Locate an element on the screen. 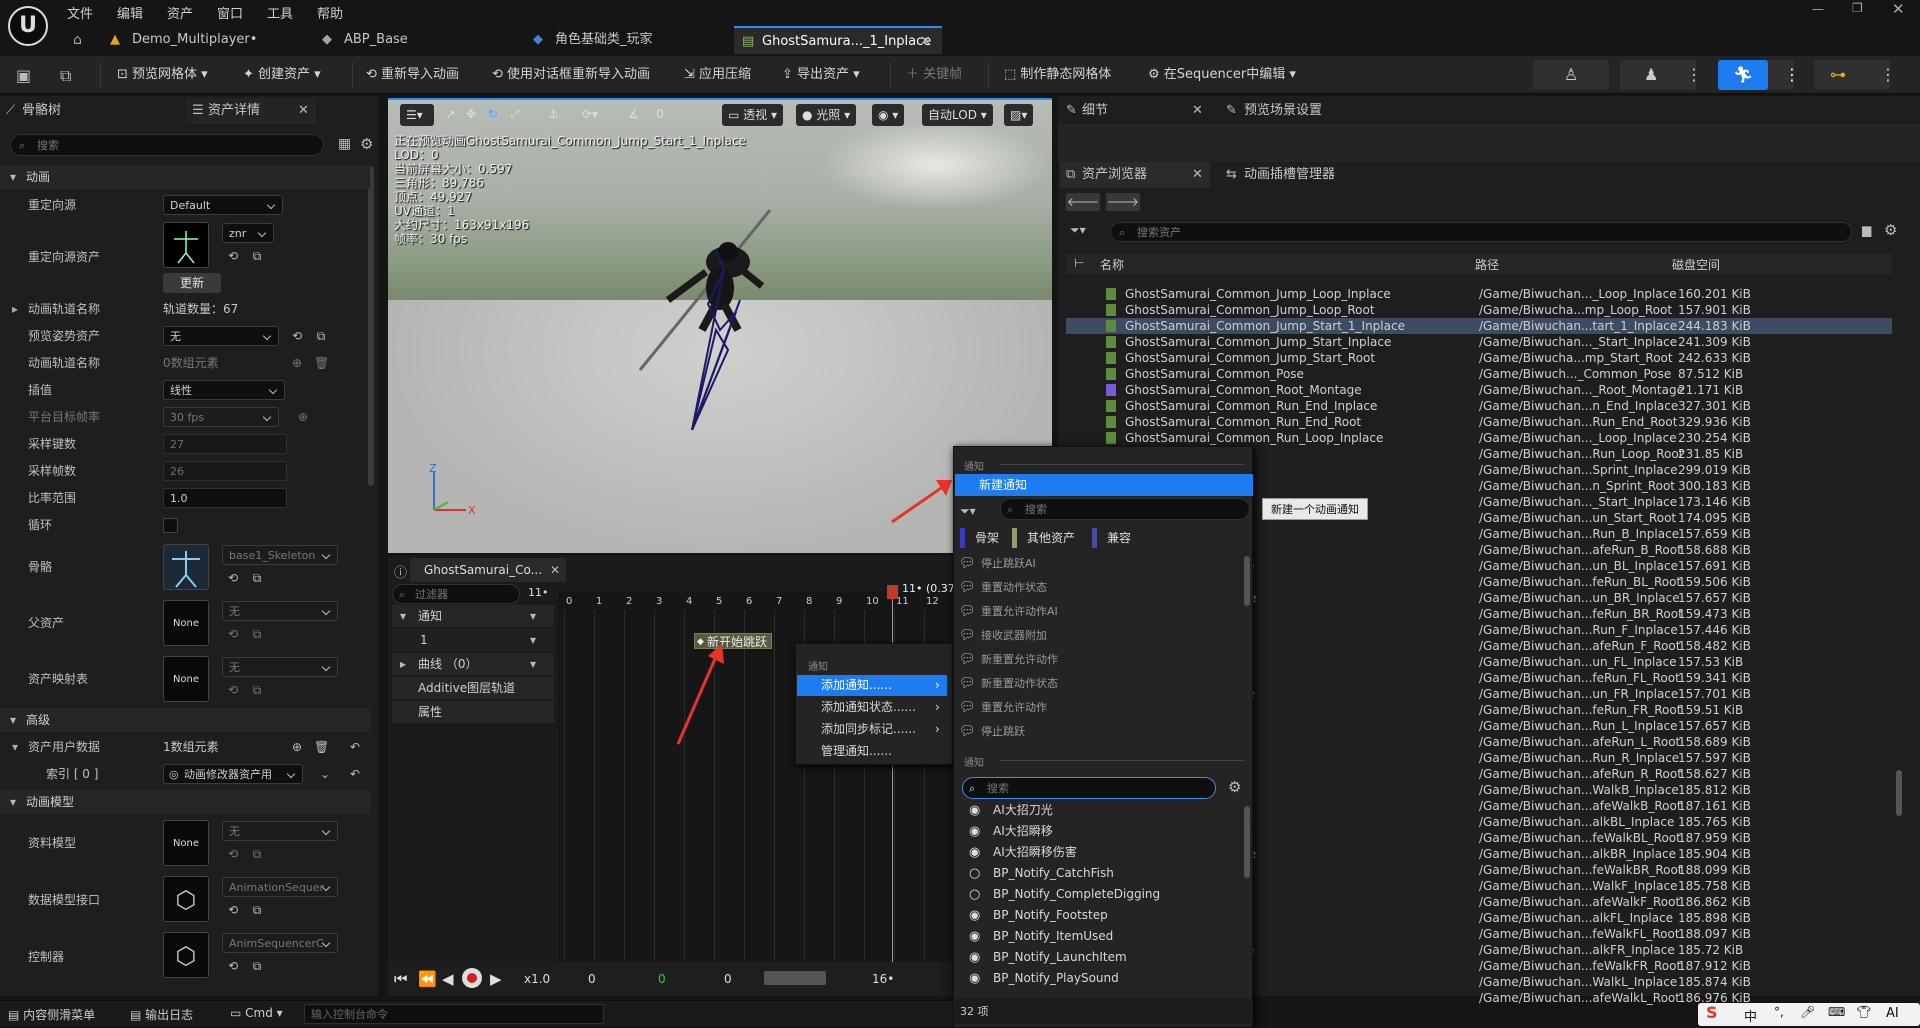 Image resolution: width=1920 pixels, height=1028 pixels. auto-lod-button: 自动LOD ▾ is located at coordinates (957, 115).